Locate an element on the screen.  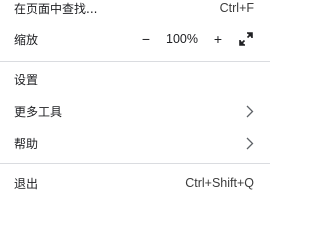
fullscreen-icon is located at coordinates (246, 39).